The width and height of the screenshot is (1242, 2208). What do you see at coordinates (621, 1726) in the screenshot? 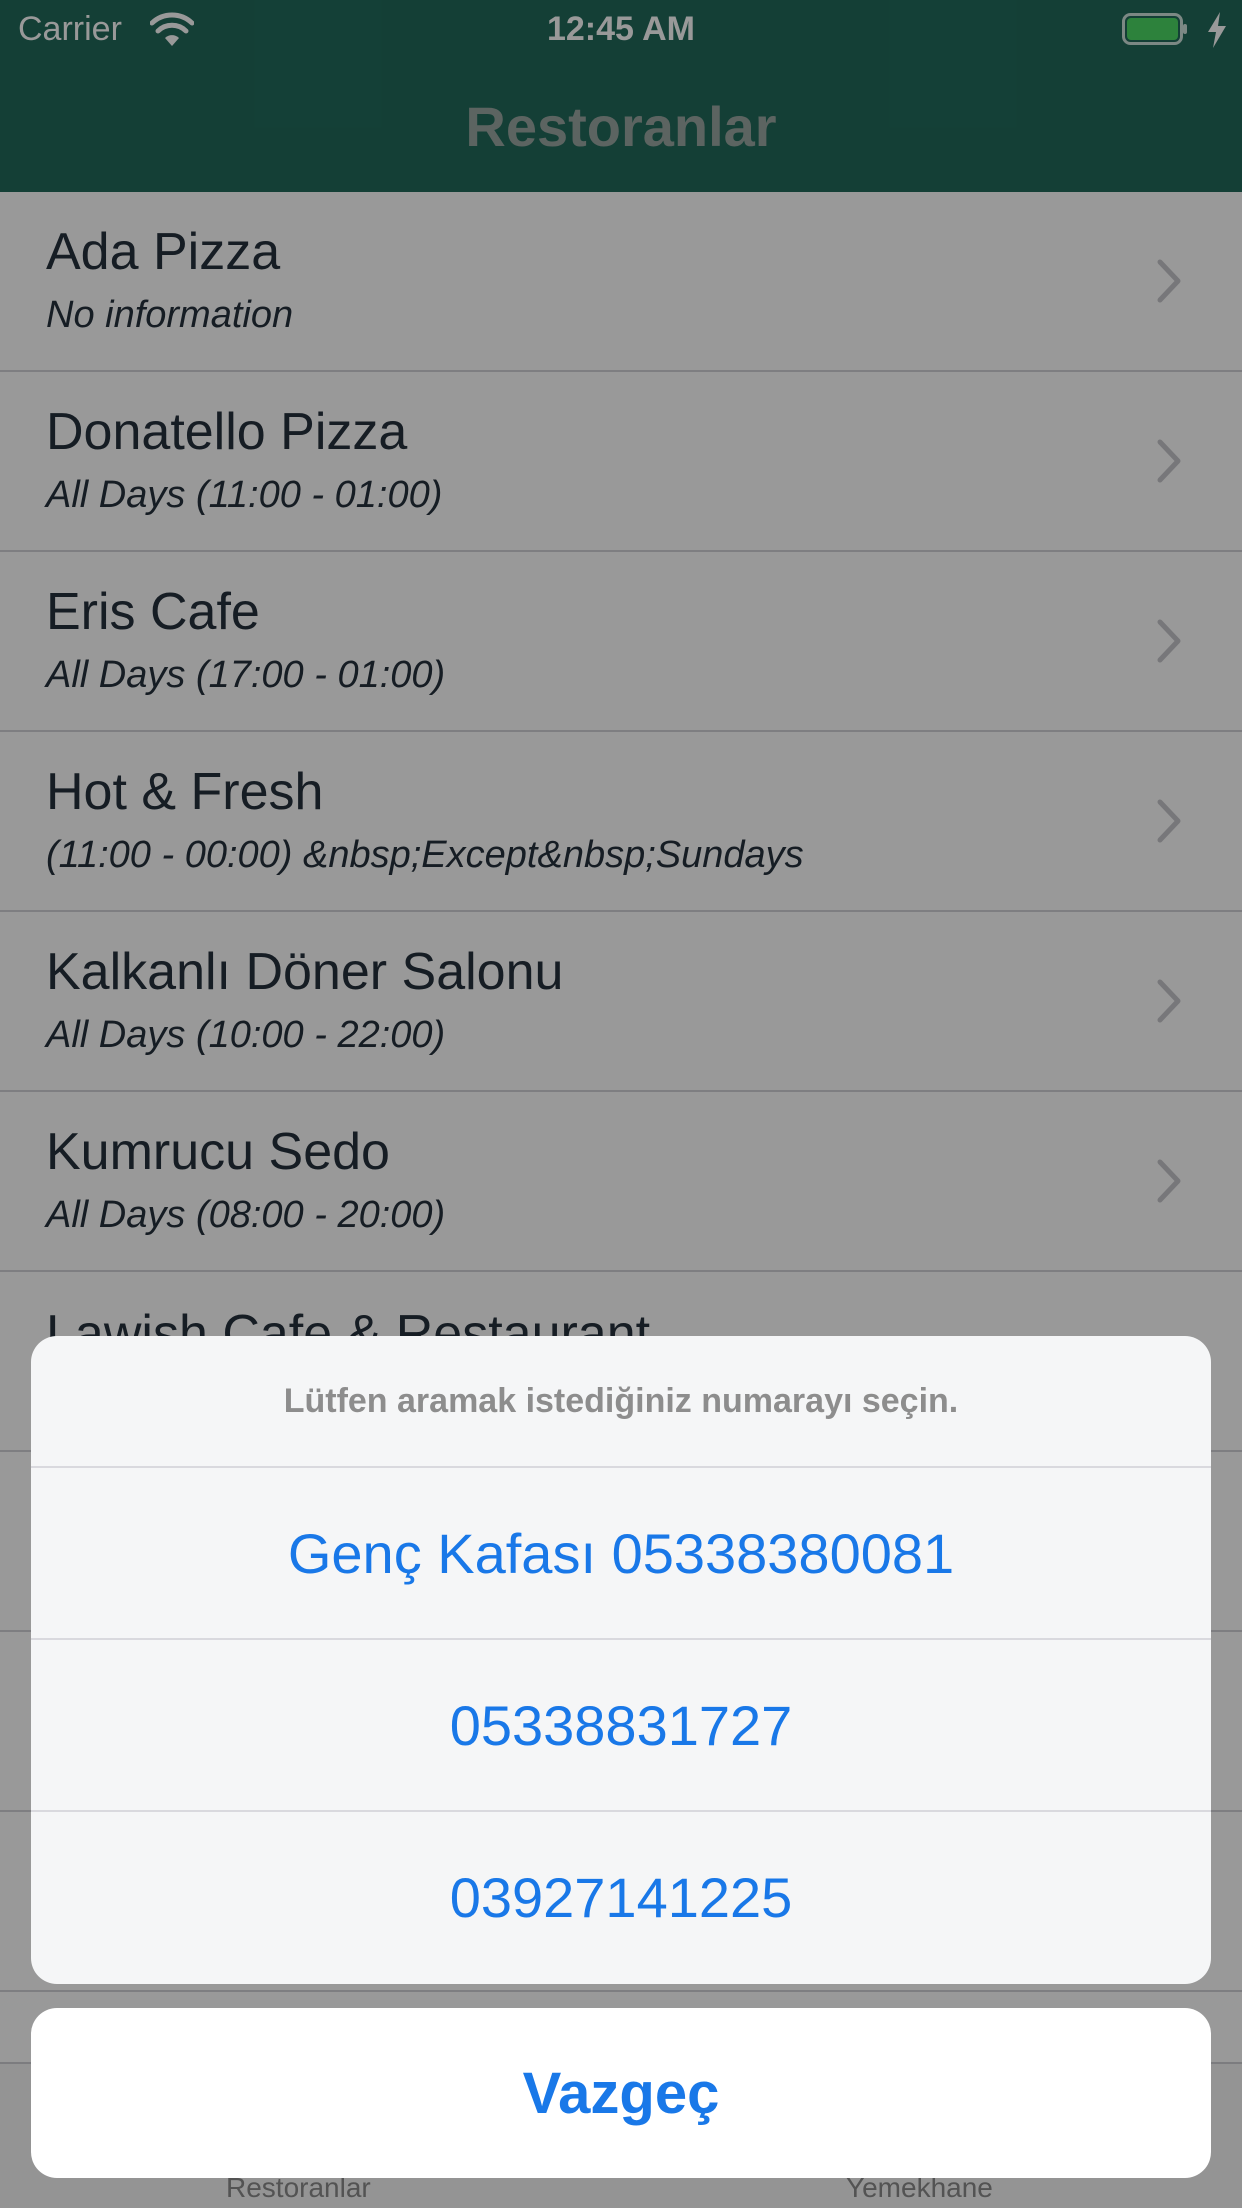
I see `call-number-button: 05338831727` at bounding box center [621, 1726].